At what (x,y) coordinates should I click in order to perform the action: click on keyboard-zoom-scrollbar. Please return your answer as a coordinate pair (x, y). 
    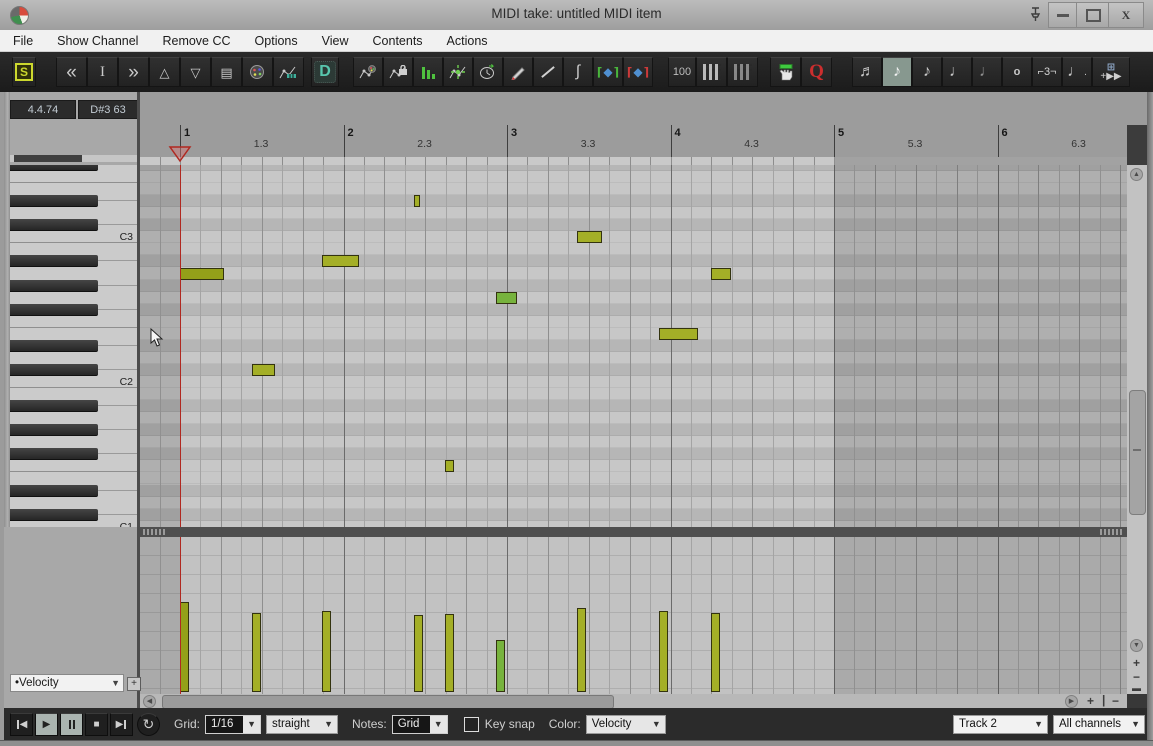
    Looking at the image, I should click on (73, 158).